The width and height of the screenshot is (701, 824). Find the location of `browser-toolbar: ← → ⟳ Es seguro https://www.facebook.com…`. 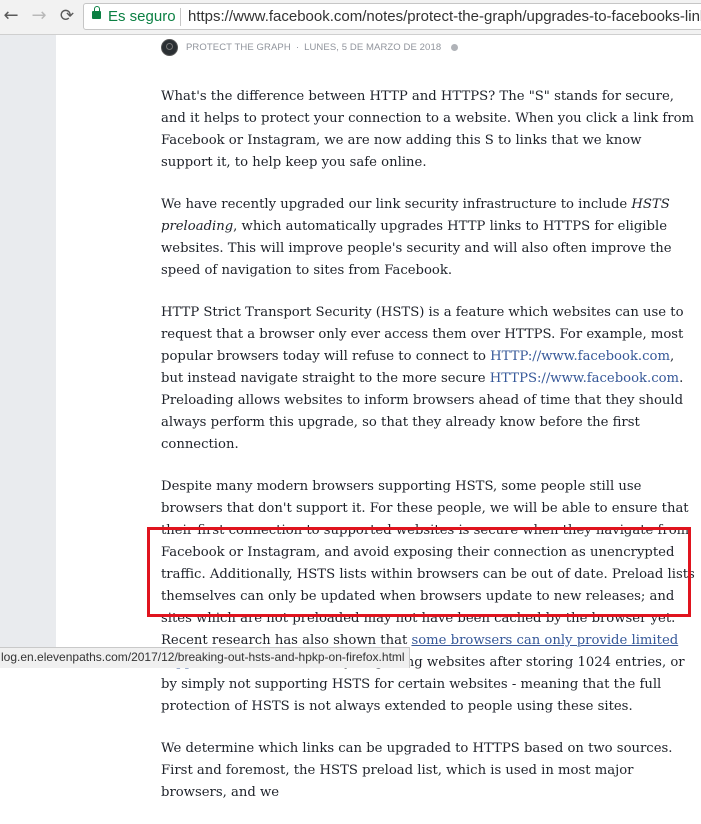

browser-toolbar: ← → ⟳ Es seguro https://www.facebook.com… is located at coordinates (350, 17).